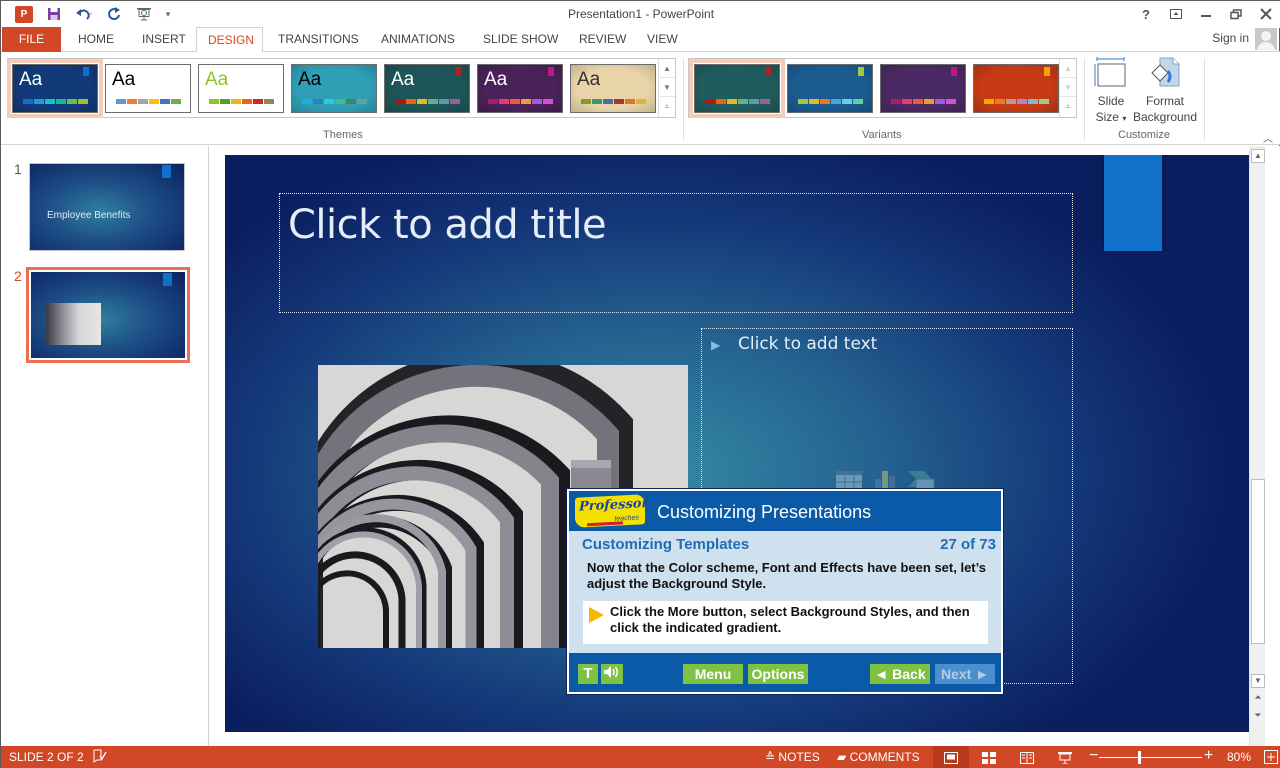 This screenshot has height=768, width=1280. What do you see at coordinates (1268, 137) in the screenshot?
I see `collapse-ribbon-icon: ︿` at bounding box center [1268, 137].